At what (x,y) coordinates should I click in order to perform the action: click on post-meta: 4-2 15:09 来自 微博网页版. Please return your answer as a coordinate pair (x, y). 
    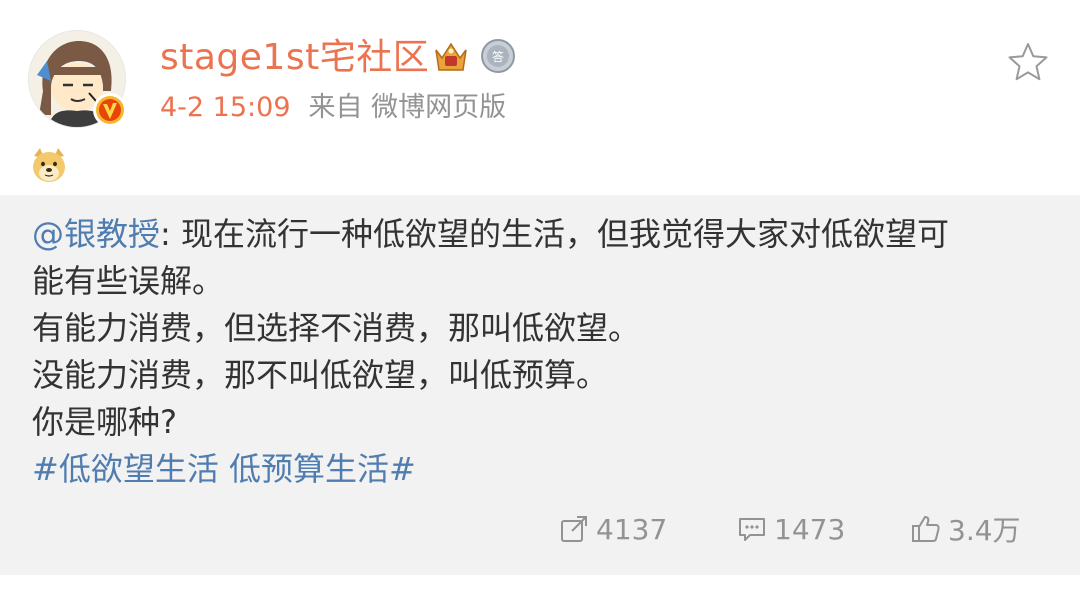
    Looking at the image, I should click on (333, 108).